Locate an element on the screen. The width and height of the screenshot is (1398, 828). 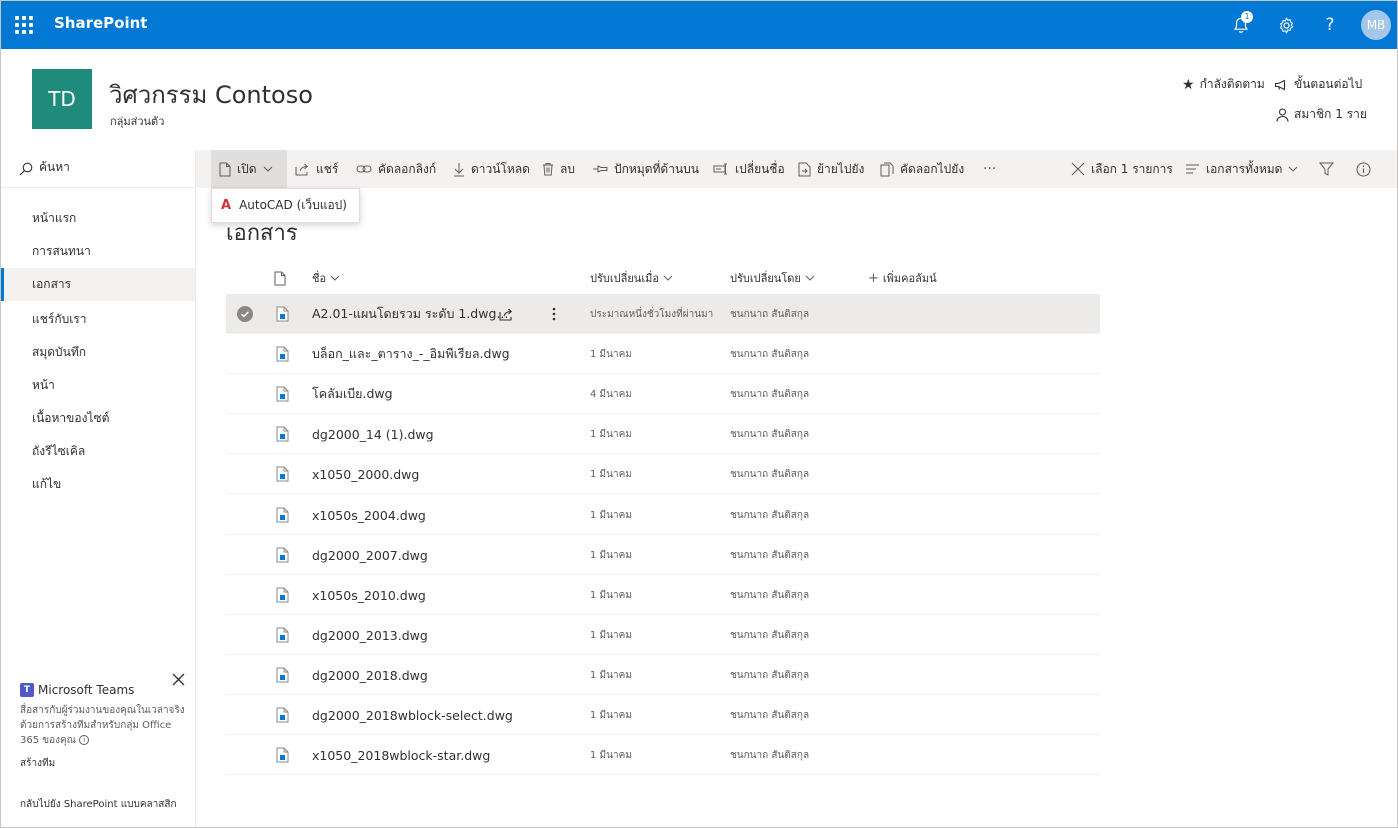
table-row: x1050_2000.dwg 1 มีนาคม ชนกนาถ สันติสกุล is located at coordinates (663, 474).